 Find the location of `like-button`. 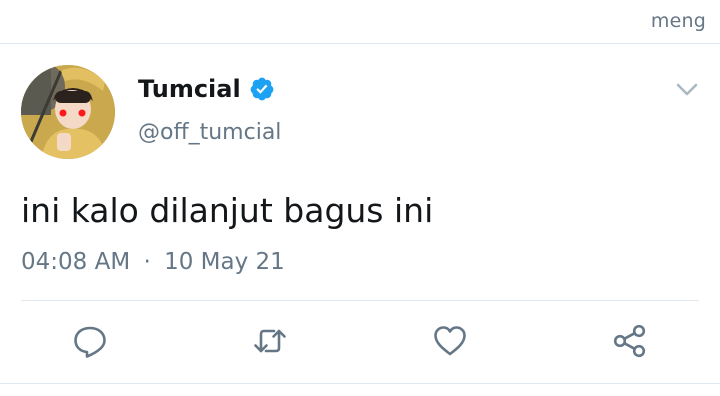

like-button is located at coordinates (450, 341).